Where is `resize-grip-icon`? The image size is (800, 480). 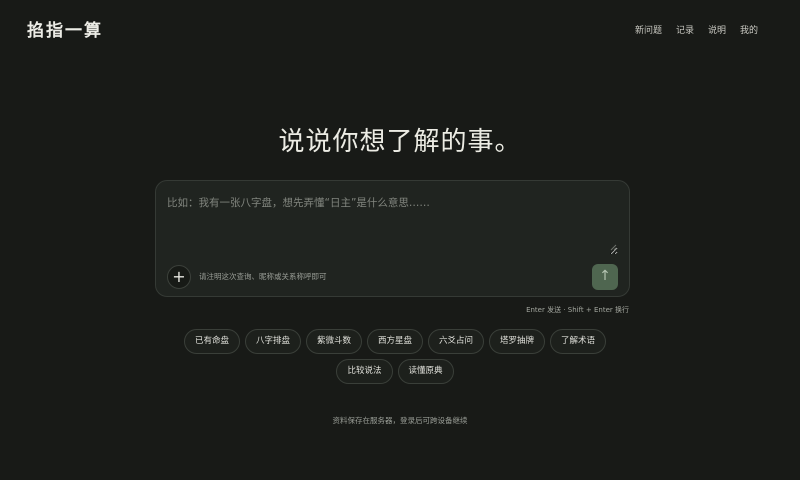 resize-grip-icon is located at coordinates (613, 247).